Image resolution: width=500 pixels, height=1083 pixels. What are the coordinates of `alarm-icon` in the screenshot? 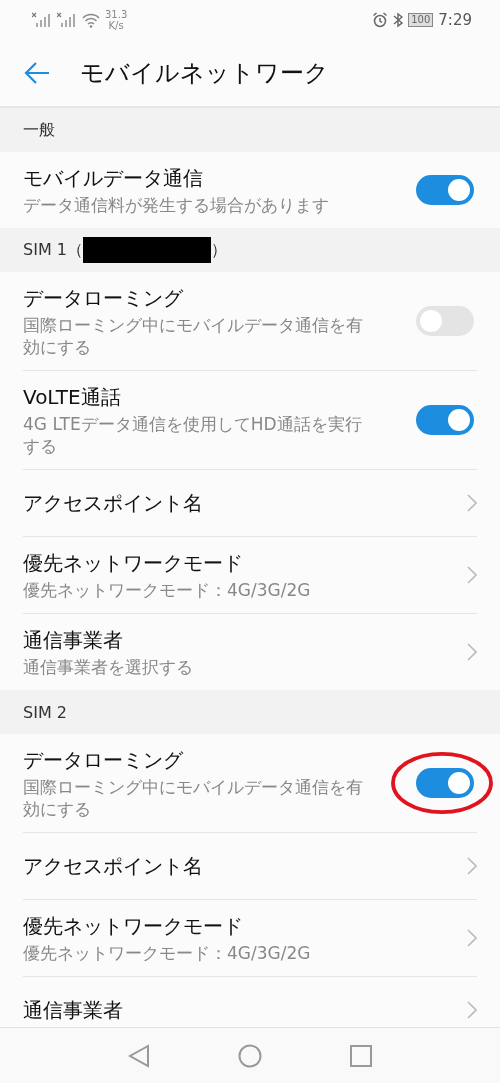 It's located at (380, 20).